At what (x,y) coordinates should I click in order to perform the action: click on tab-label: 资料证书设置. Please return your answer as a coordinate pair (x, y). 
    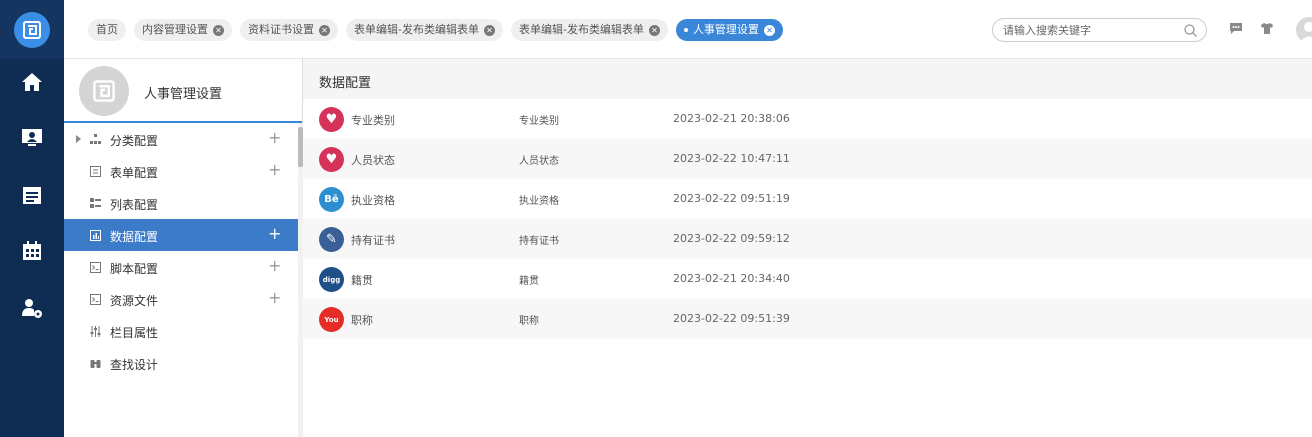
    Looking at the image, I should click on (281, 29).